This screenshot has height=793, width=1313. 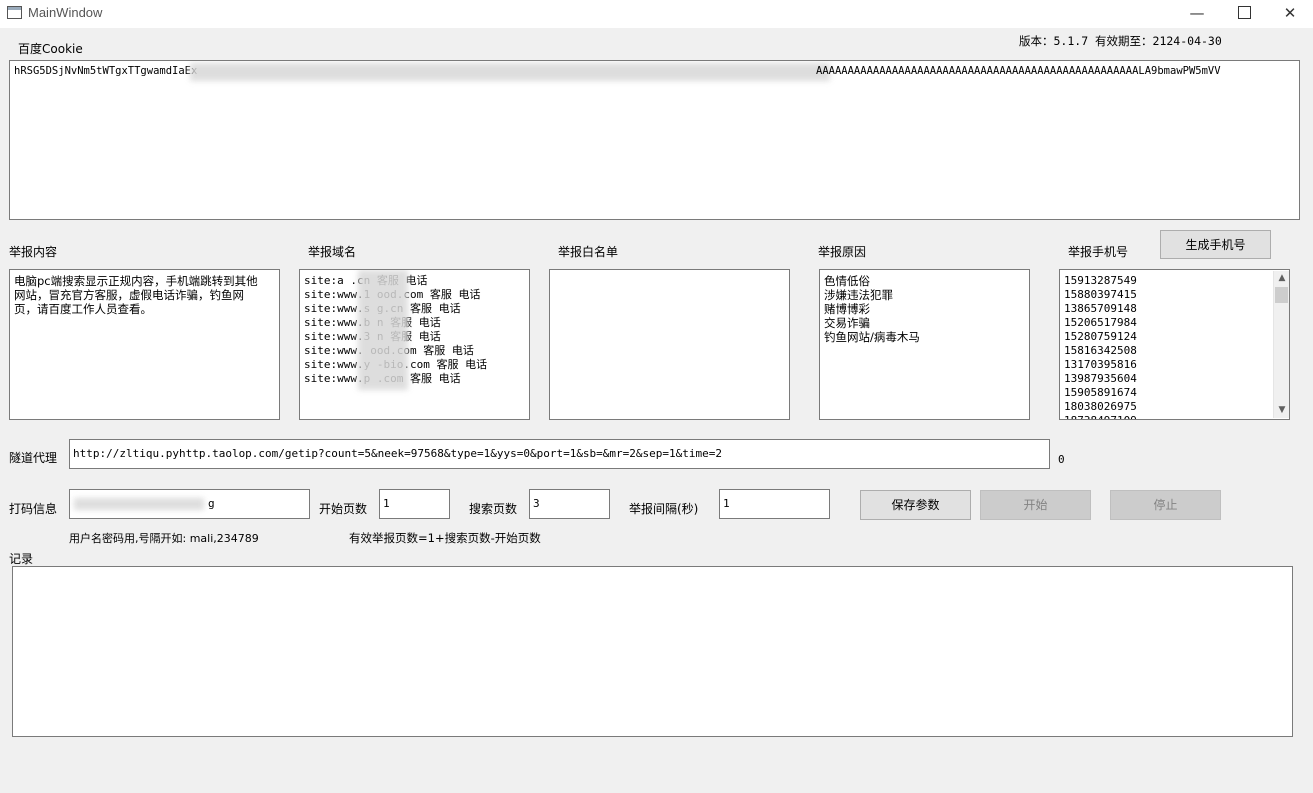 I want to click on domain-line: site:www. ood.com 客服 电话, so click(x=389, y=350).